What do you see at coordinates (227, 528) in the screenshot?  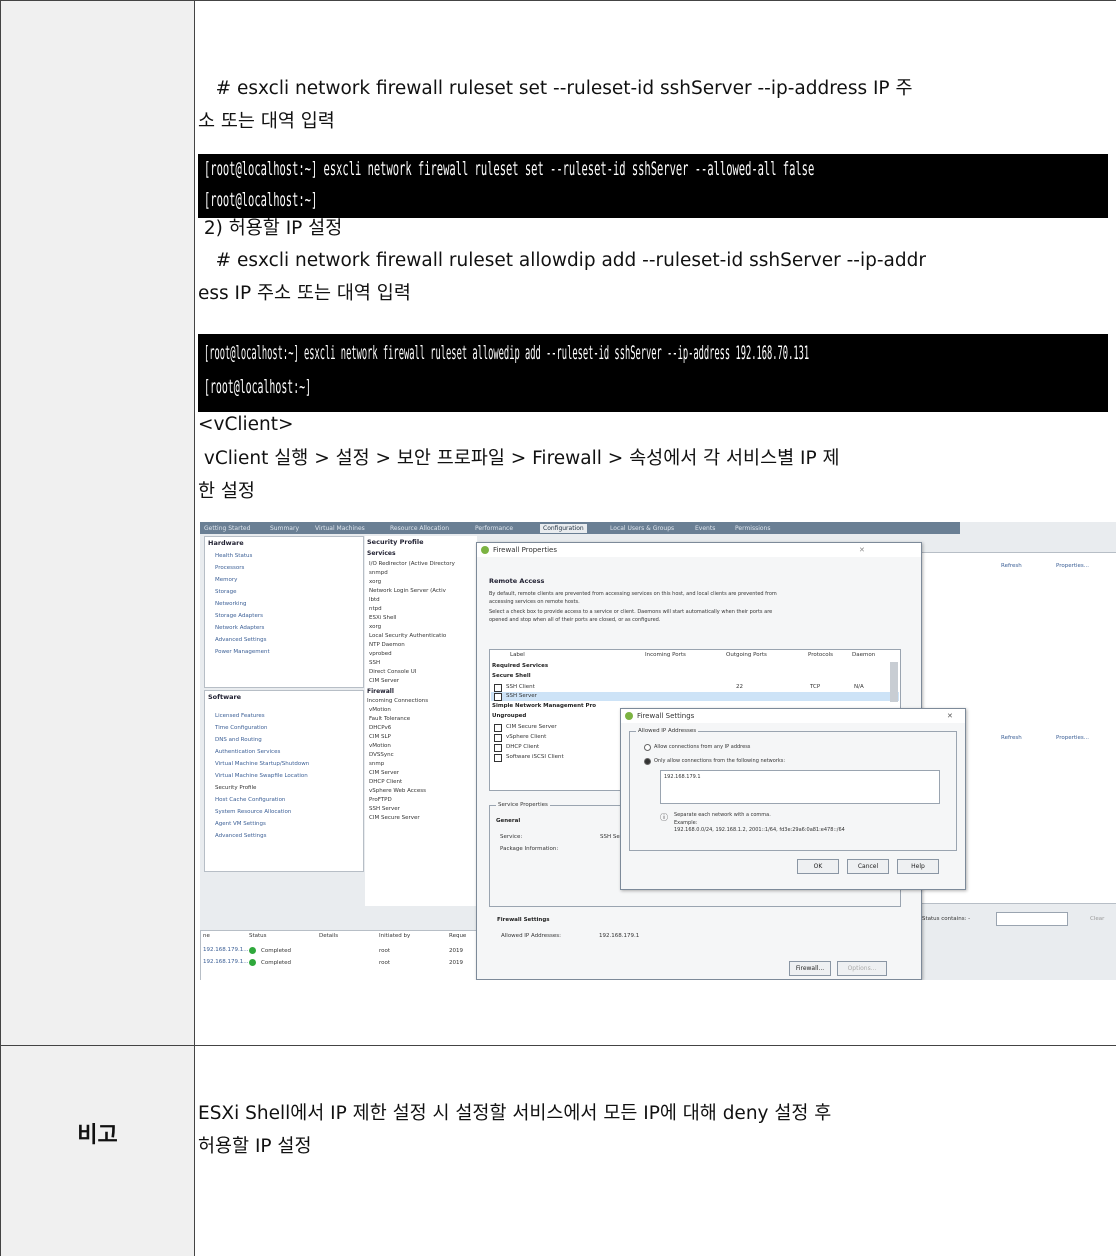 I see `tab-getting-started: Getting Started` at bounding box center [227, 528].